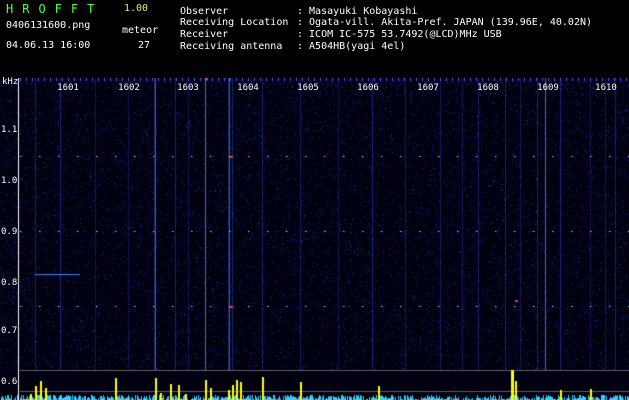 The image size is (629, 400). Describe the element at coordinates (9, 181) in the screenshot. I see `y-tick-label: 1.0` at that location.